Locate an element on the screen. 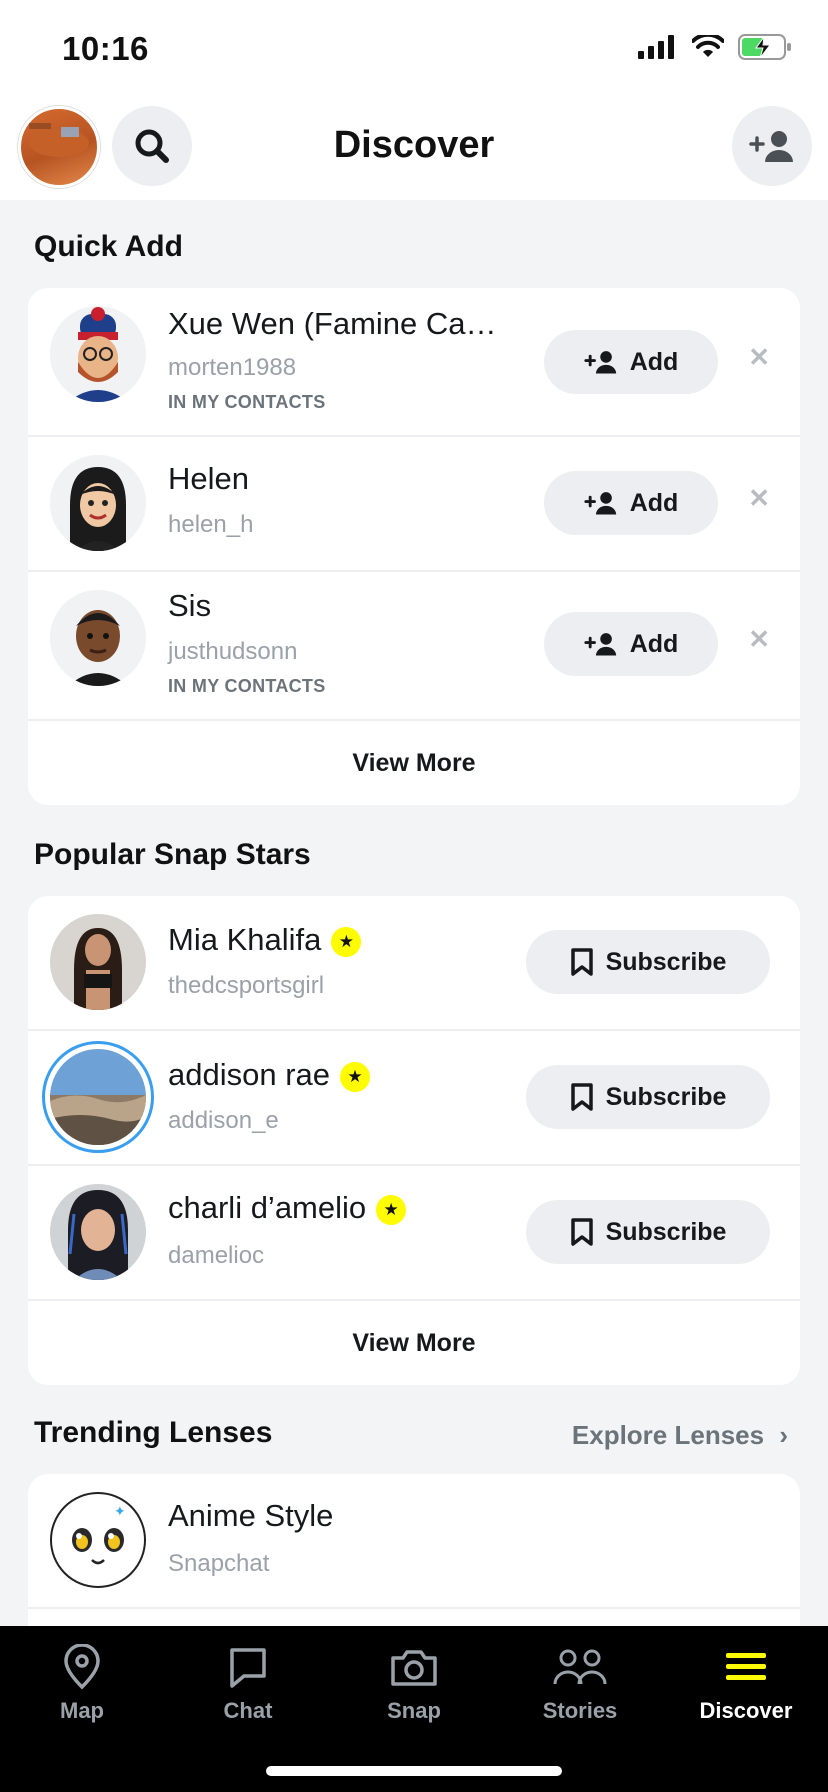  star-name-row: Mia Khalifa ★ is located at coordinates (265, 940).